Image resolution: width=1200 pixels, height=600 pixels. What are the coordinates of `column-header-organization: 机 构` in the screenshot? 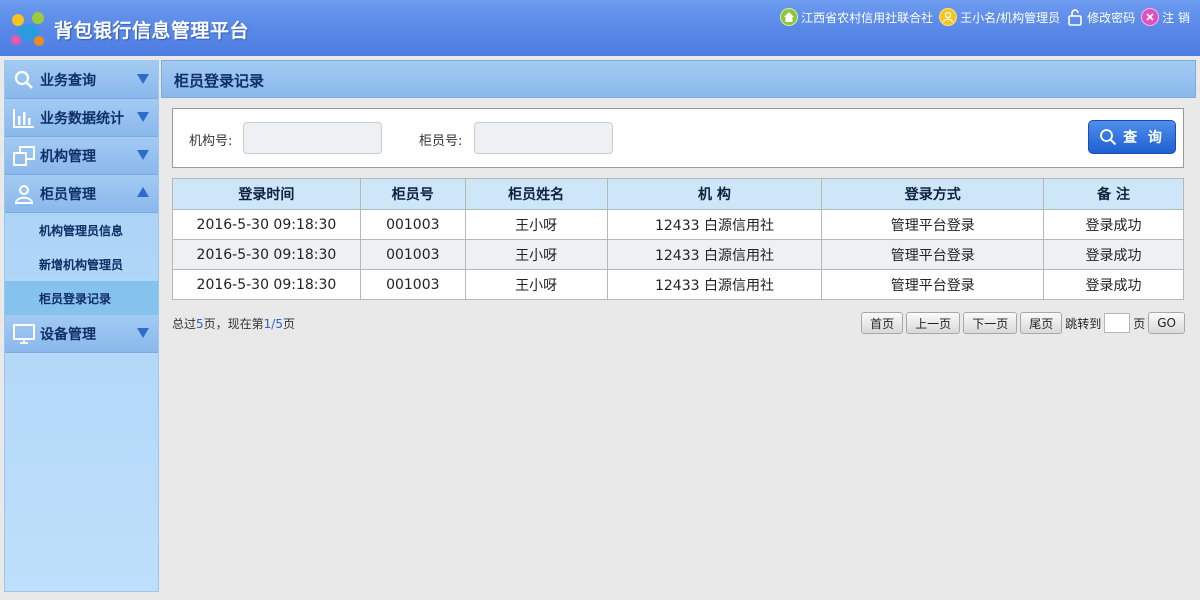 It's located at (714, 194).